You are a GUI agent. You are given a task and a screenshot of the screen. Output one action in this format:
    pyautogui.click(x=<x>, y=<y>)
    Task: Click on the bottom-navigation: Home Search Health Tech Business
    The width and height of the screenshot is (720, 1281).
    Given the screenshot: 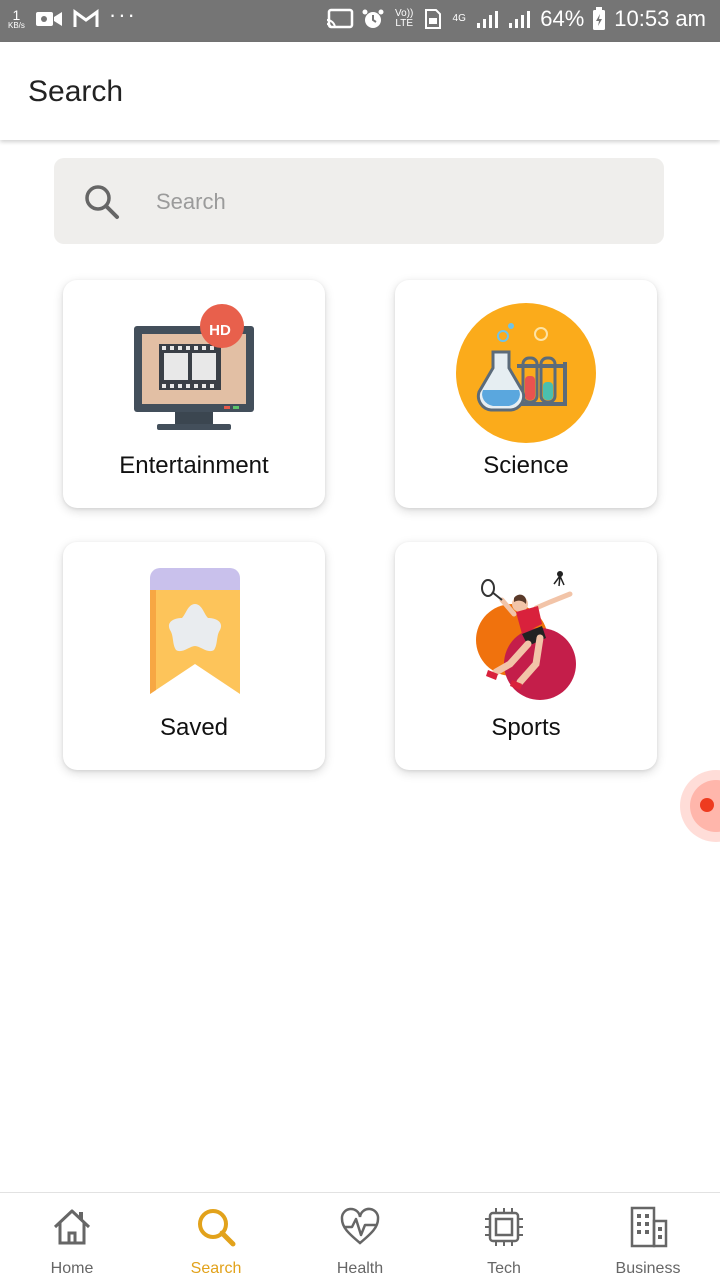 What is the action you would take?
    pyautogui.click(x=360, y=1236)
    